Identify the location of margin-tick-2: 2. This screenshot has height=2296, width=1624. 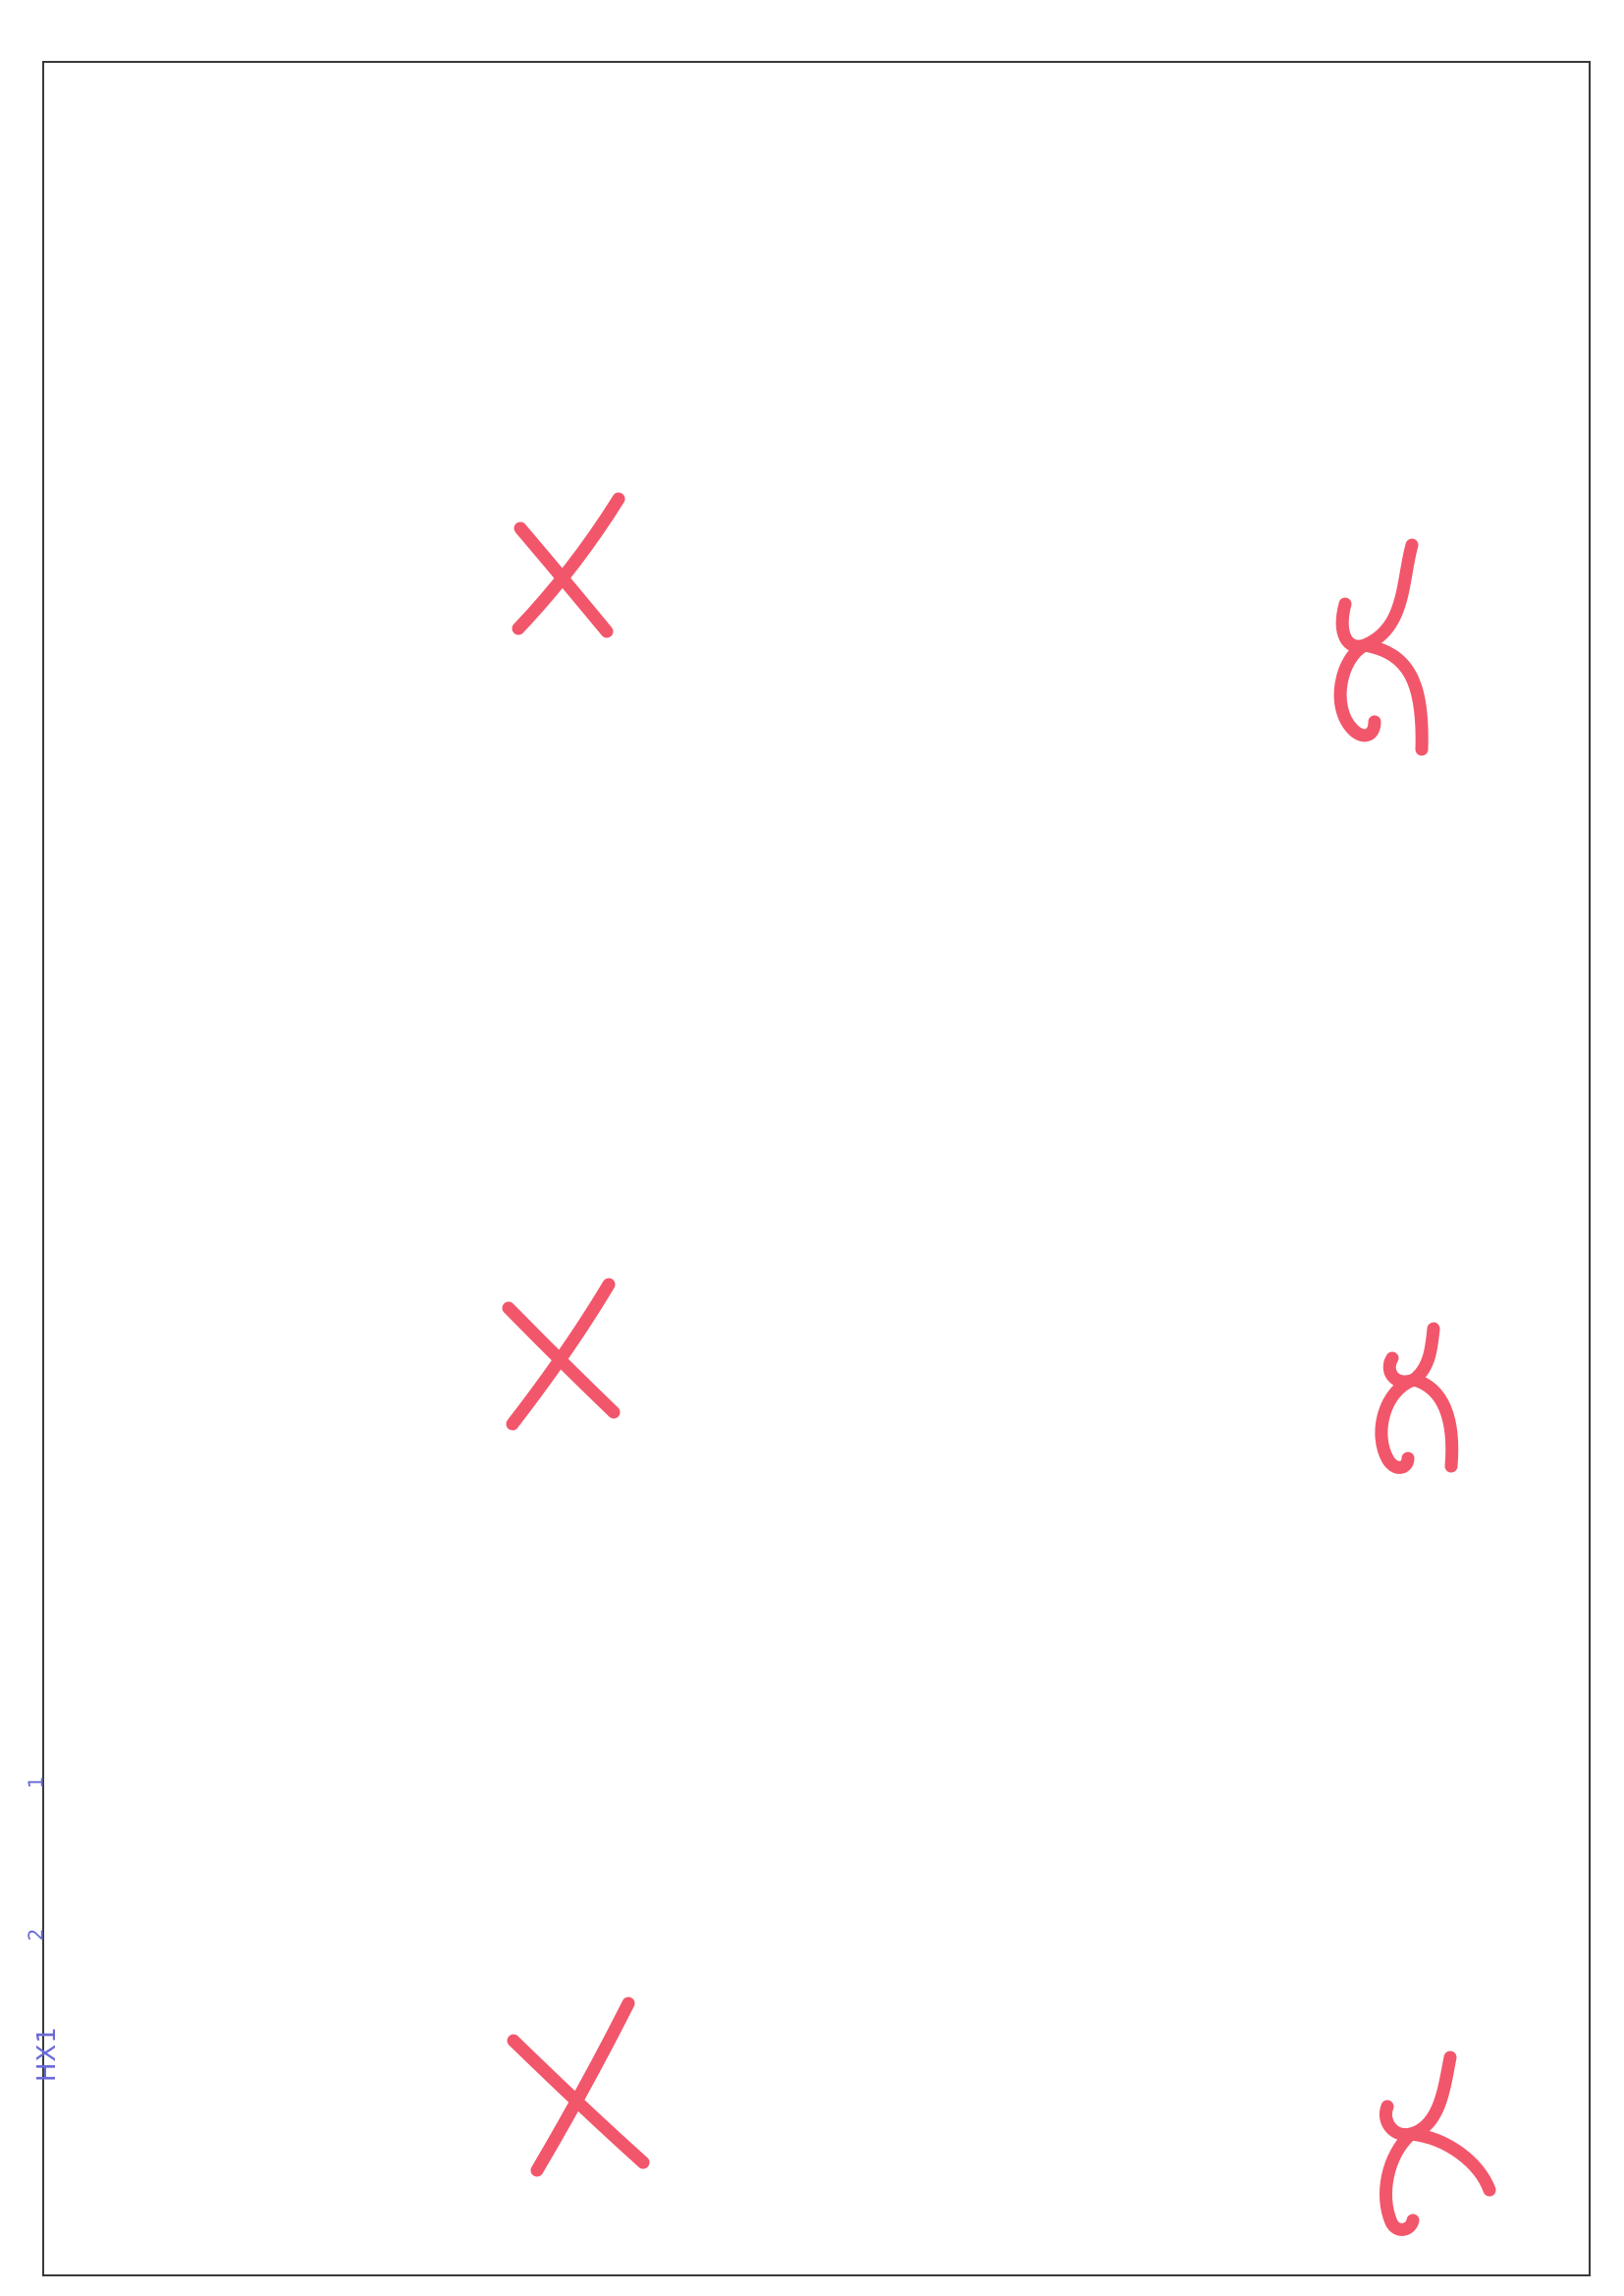
(36, 1934).